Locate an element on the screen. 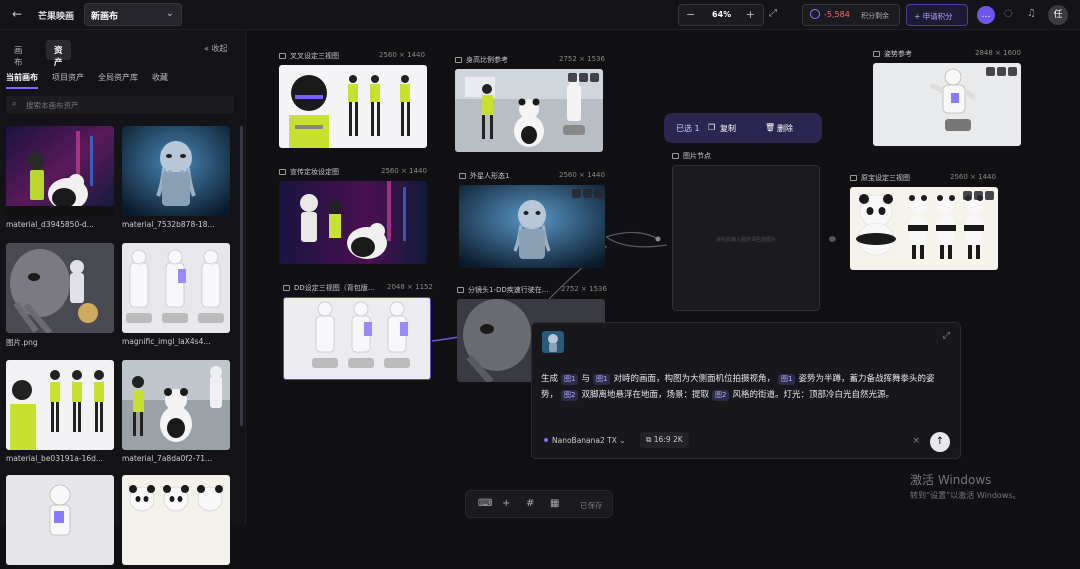 Image resolution: width=1080 pixels, height=569 pixels. credits-label: 积分剩余 is located at coordinates (875, 16).